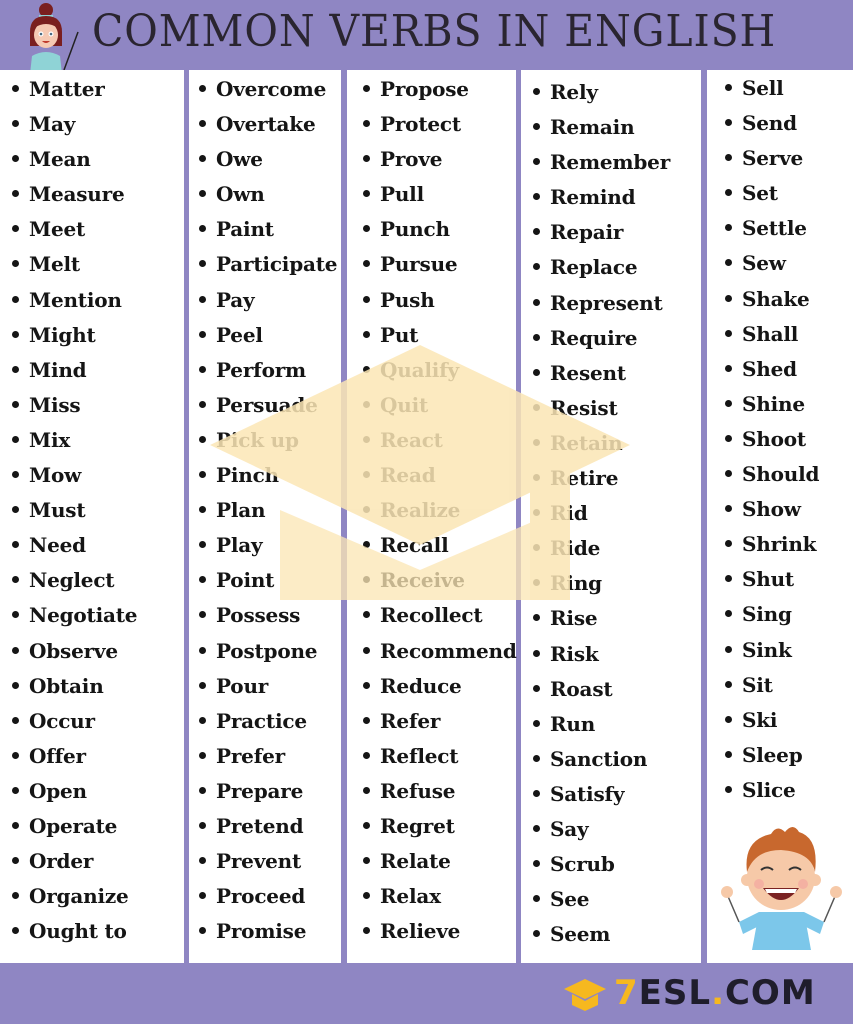 The image size is (853, 1024). Describe the element at coordinates (266, 124) in the screenshot. I see `verb-label: Overtake` at that location.